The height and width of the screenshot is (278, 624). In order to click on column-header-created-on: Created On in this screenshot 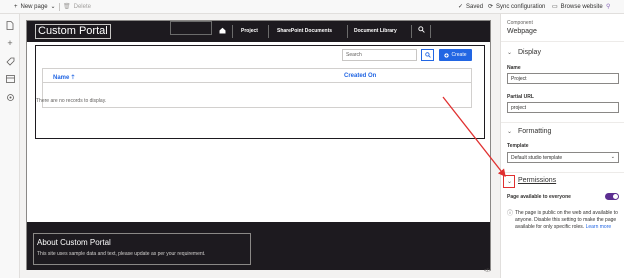, I will do `click(360, 76)`.